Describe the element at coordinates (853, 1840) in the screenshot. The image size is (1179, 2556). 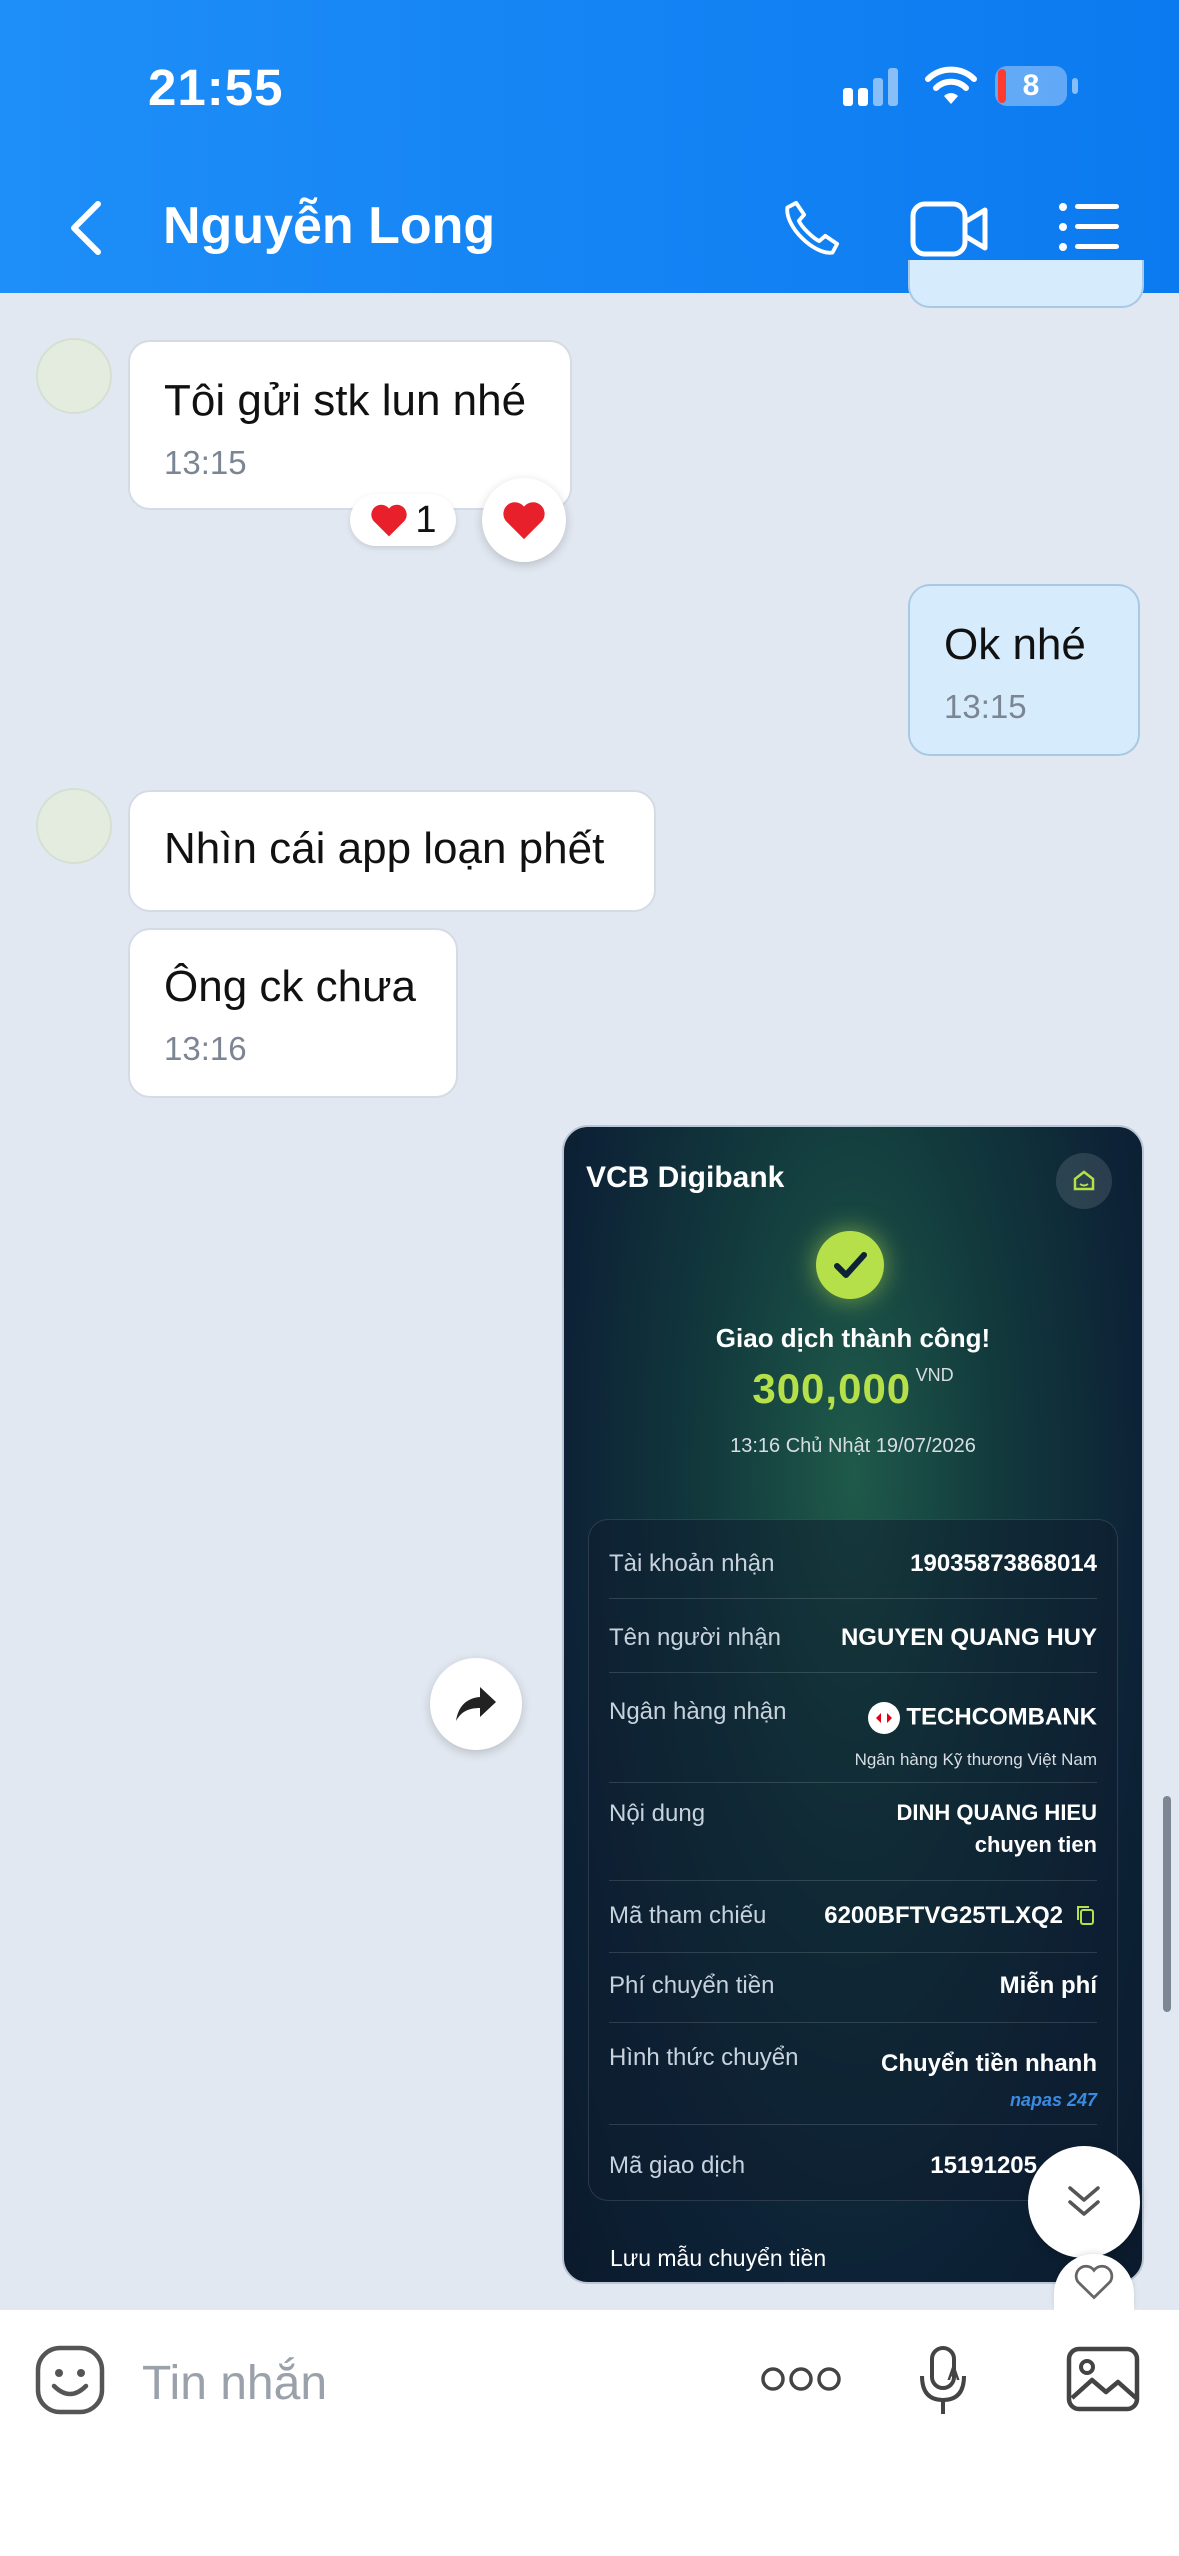
I see `receipt-row: Nội dung DINH QUANG HIEU chuyen tien` at that location.